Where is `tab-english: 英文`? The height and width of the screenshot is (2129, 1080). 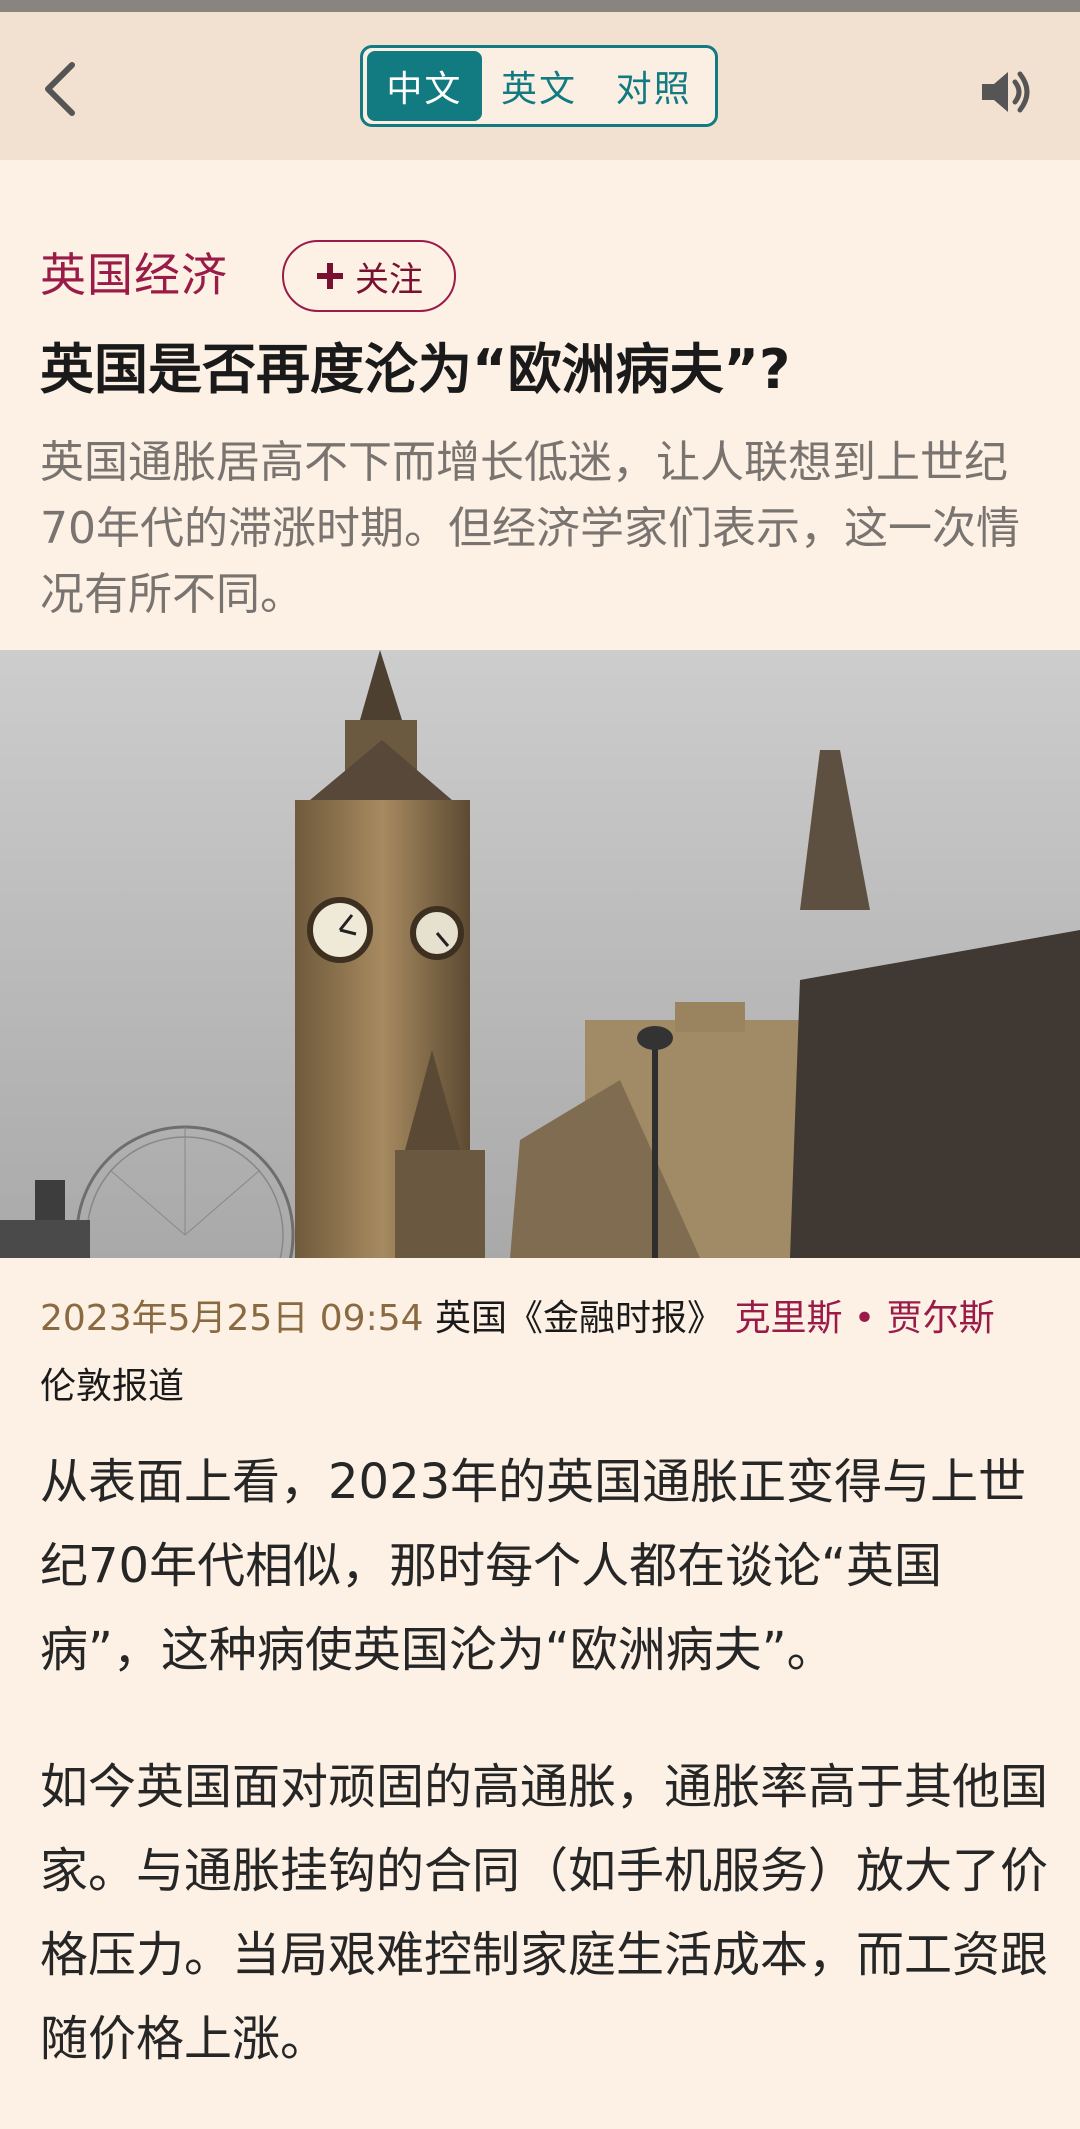 tab-english: 英文 is located at coordinates (539, 86).